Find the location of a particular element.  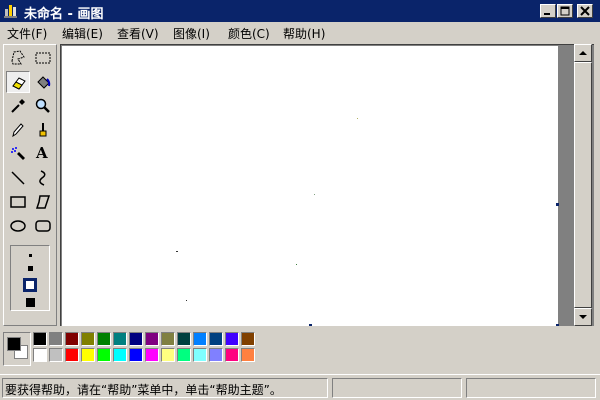

close-icon is located at coordinates (585, 11).